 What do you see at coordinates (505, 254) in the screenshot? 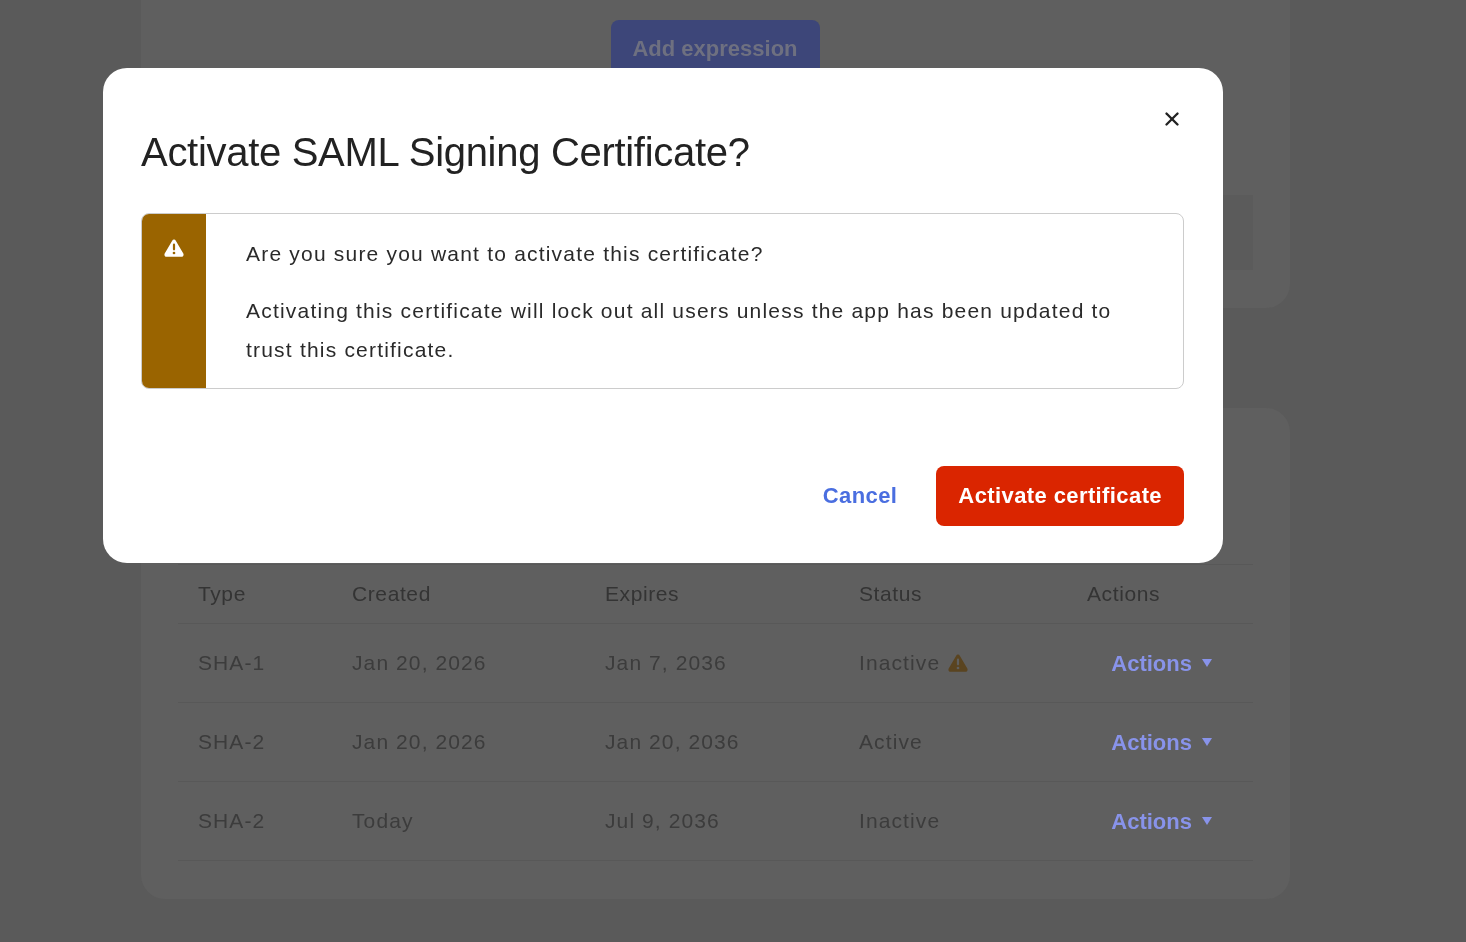
I see `callout-heading: Are you sure you want to activate this certificate?` at bounding box center [505, 254].